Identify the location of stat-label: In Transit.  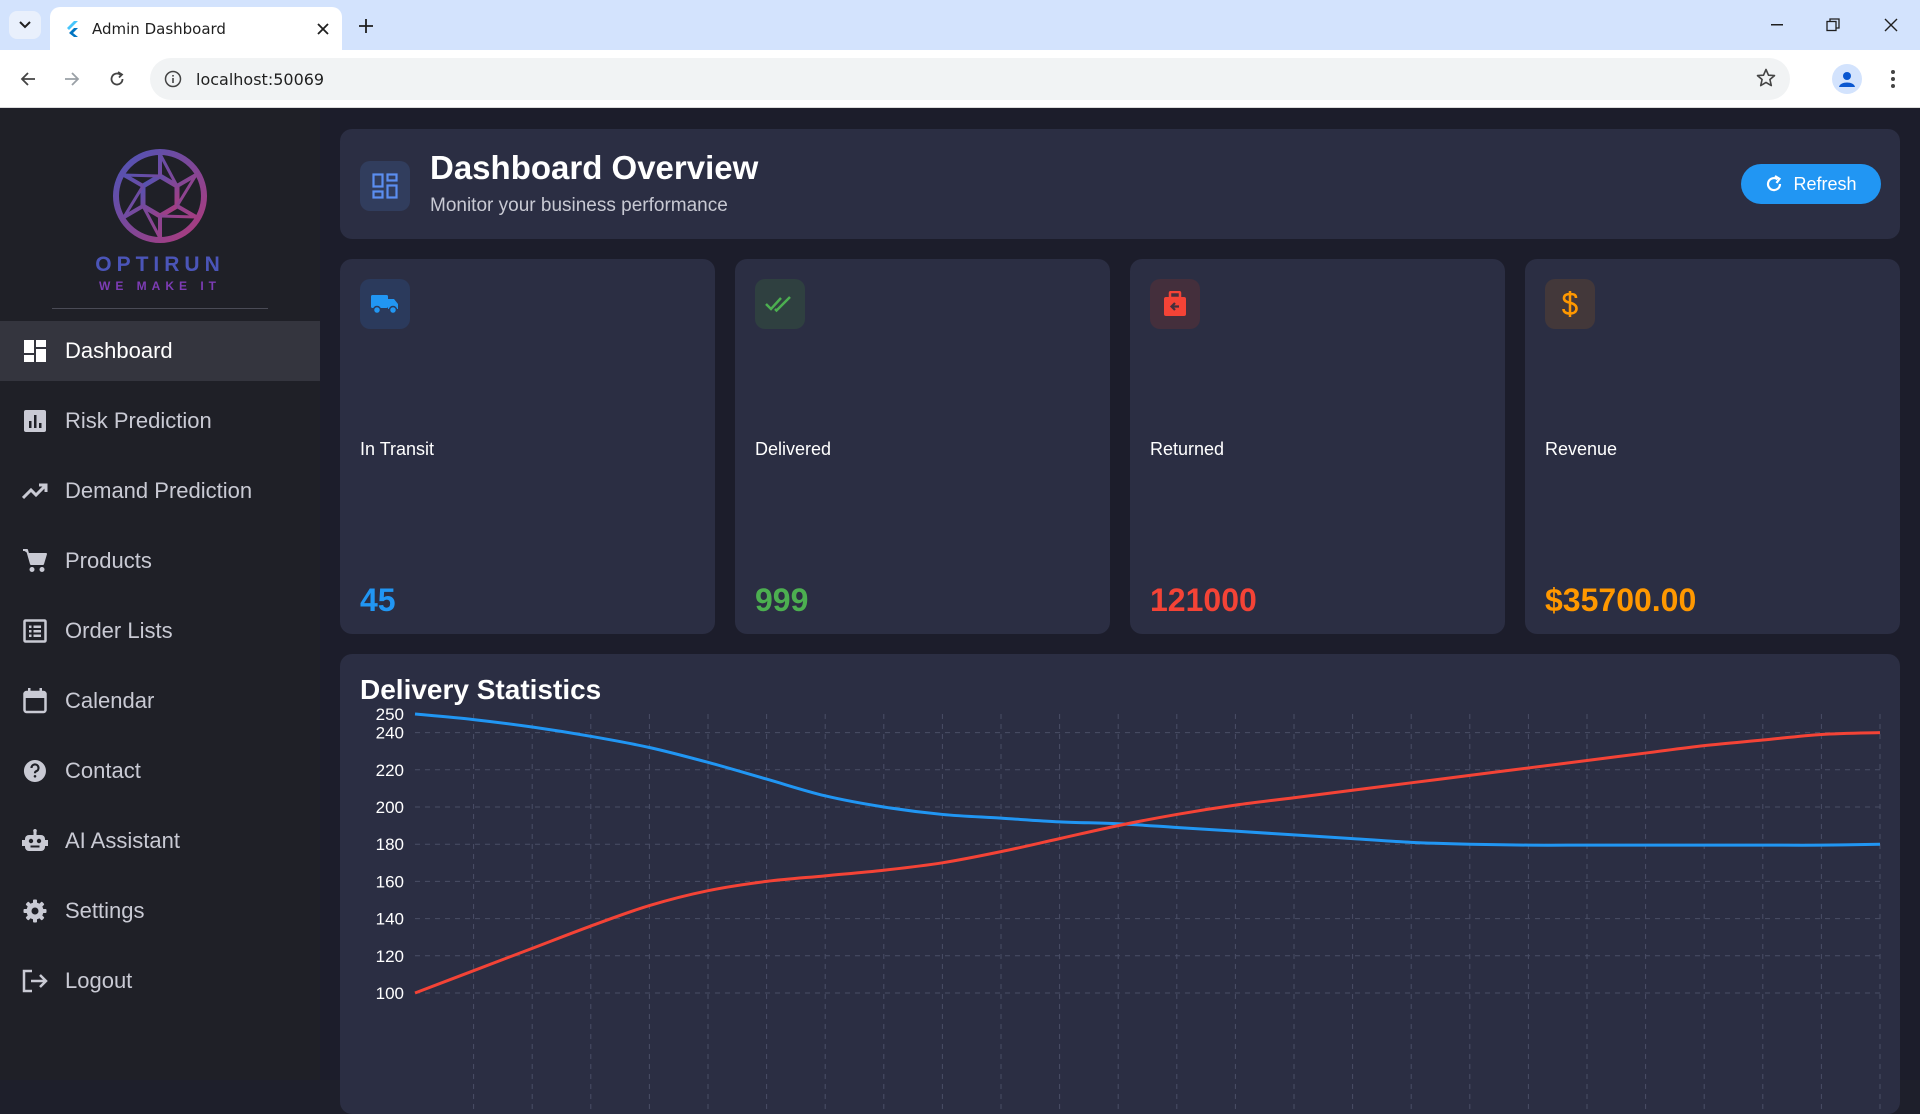
(397, 449).